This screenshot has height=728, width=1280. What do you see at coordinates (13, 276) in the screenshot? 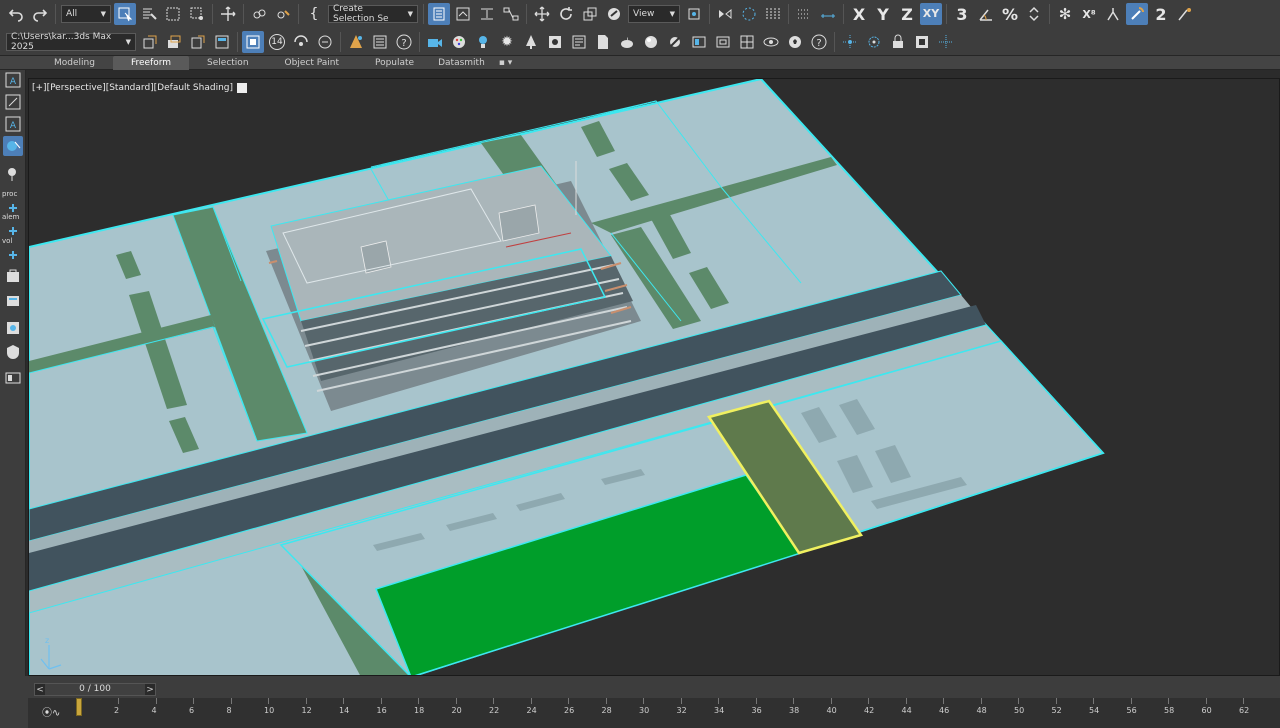
I see `utility-icon` at bounding box center [13, 276].